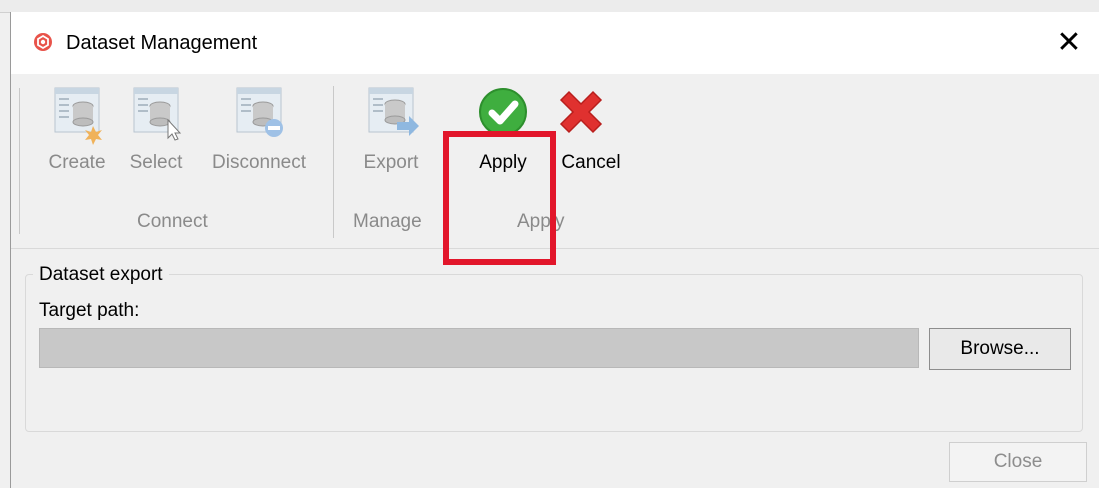 This screenshot has width=1099, height=488. What do you see at coordinates (77, 162) in the screenshot?
I see `create-label: Create` at bounding box center [77, 162].